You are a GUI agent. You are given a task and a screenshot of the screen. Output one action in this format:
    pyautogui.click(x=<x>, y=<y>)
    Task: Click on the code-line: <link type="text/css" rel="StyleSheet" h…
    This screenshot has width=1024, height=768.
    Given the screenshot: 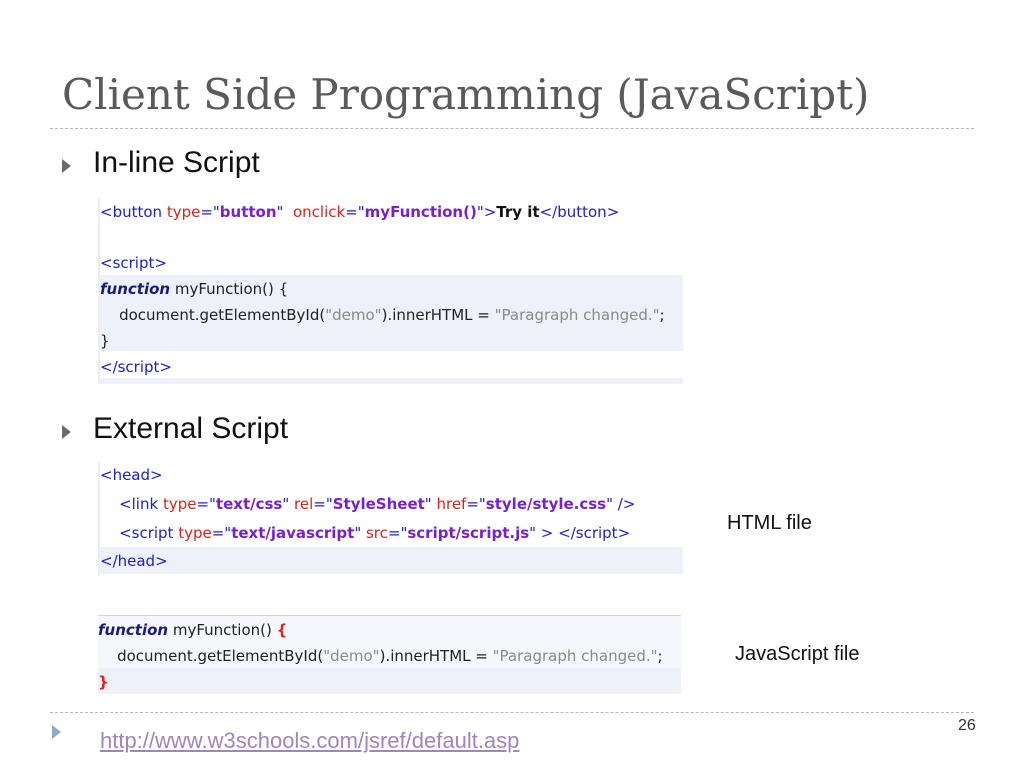 What is the action you would take?
    pyautogui.click(x=367, y=504)
    